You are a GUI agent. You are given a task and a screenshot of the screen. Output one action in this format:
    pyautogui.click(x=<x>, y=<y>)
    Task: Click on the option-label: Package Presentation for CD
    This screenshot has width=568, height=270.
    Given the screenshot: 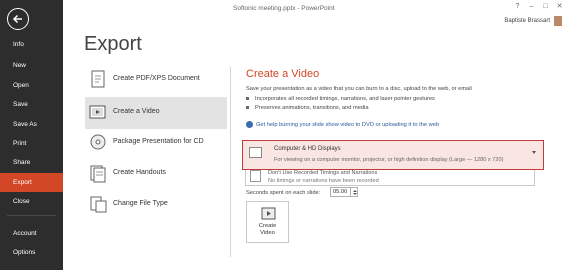 What is the action you would take?
    pyautogui.click(x=158, y=141)
    